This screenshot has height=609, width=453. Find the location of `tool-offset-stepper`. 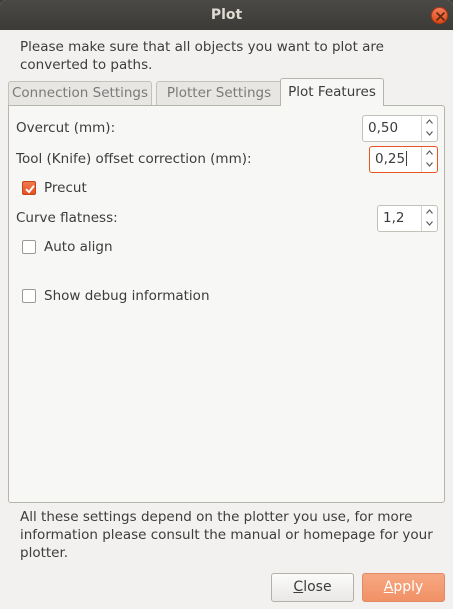

tool-offset-stepper is located at coordinates (429, 159).